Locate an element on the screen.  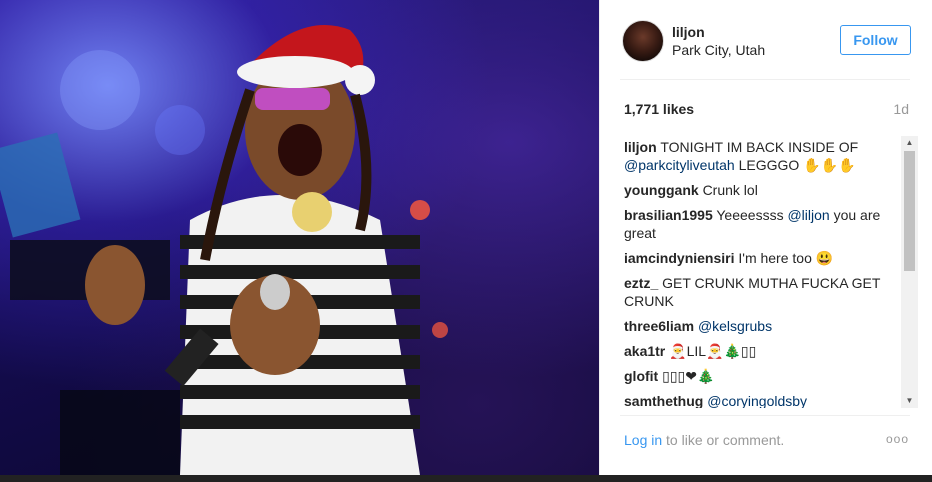
comment-text: TONIGHT IM BACK INSIDE OF is located at coordinates (759, 147).